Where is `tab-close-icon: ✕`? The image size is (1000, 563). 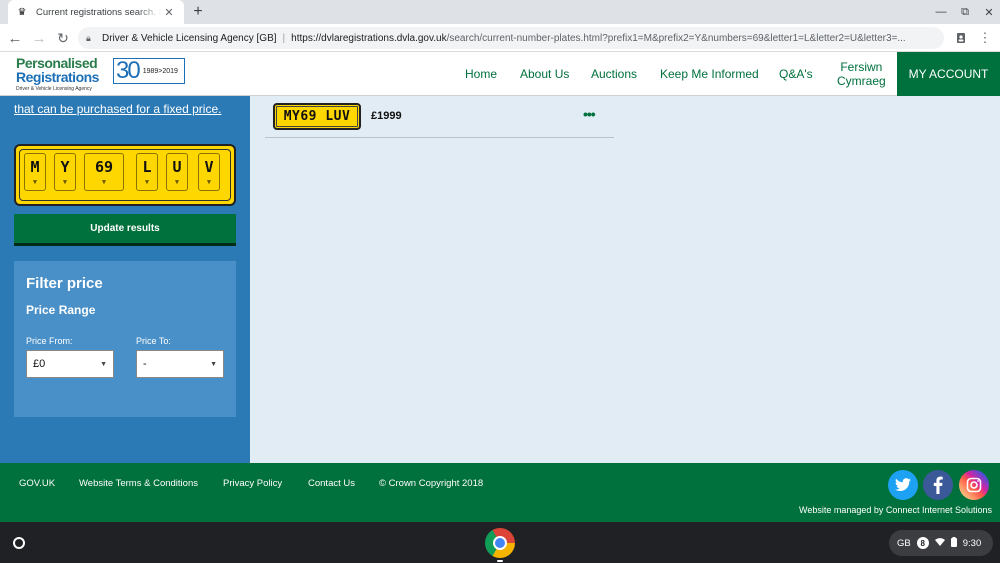
tab-close-icon: ✕ is located at coordinates (169, 12).